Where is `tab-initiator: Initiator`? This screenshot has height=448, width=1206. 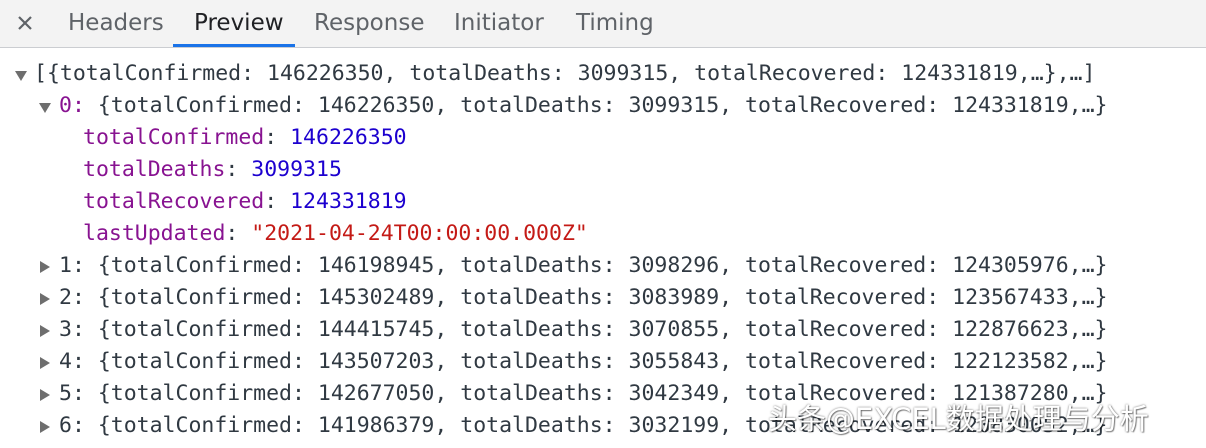
tab-initiator: Initiator is located at coordinates (499, 23).